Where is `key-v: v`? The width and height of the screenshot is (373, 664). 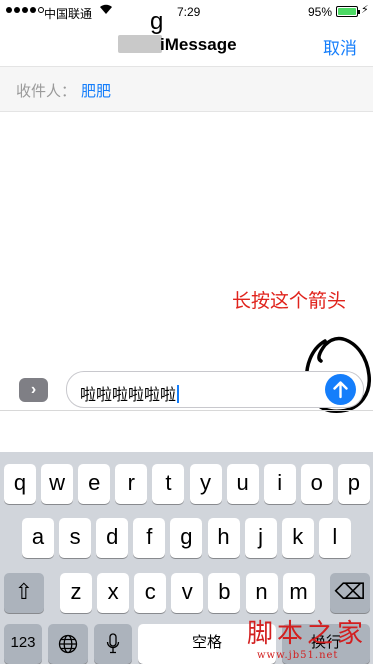 key-v: v is located at coordinates (187, 593).